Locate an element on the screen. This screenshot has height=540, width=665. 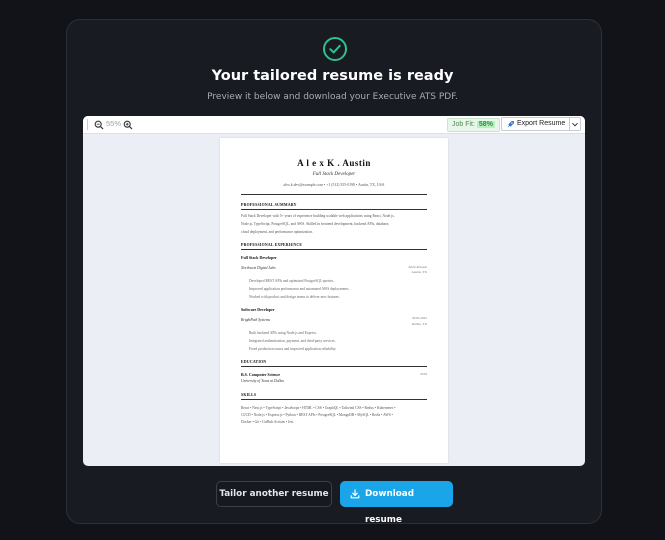
resume-title: Full Stack Developer is located at coordinates (334, 174).